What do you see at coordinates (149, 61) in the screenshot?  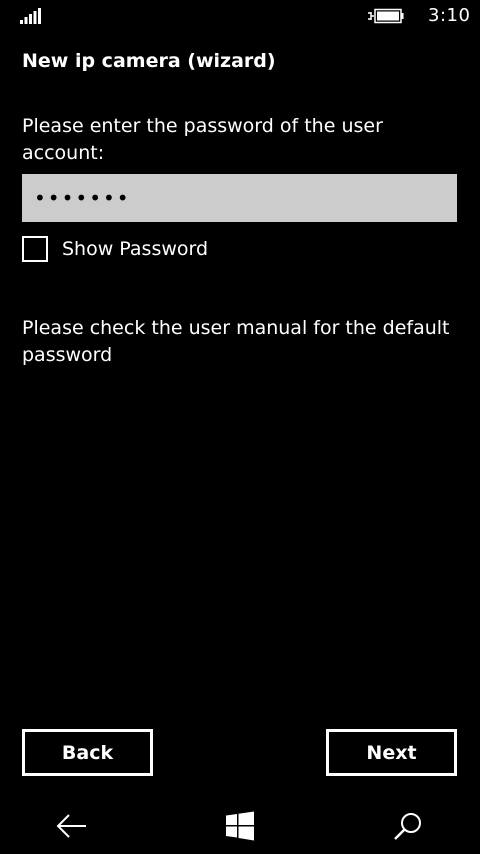 I see `page-title: New ip camera (wizard)` at bounding box center [149, 61].